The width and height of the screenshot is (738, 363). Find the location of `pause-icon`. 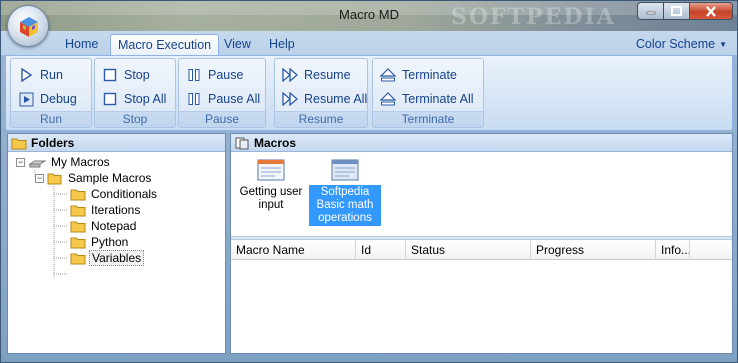

pause-icon is located at coordinates (194, 75).